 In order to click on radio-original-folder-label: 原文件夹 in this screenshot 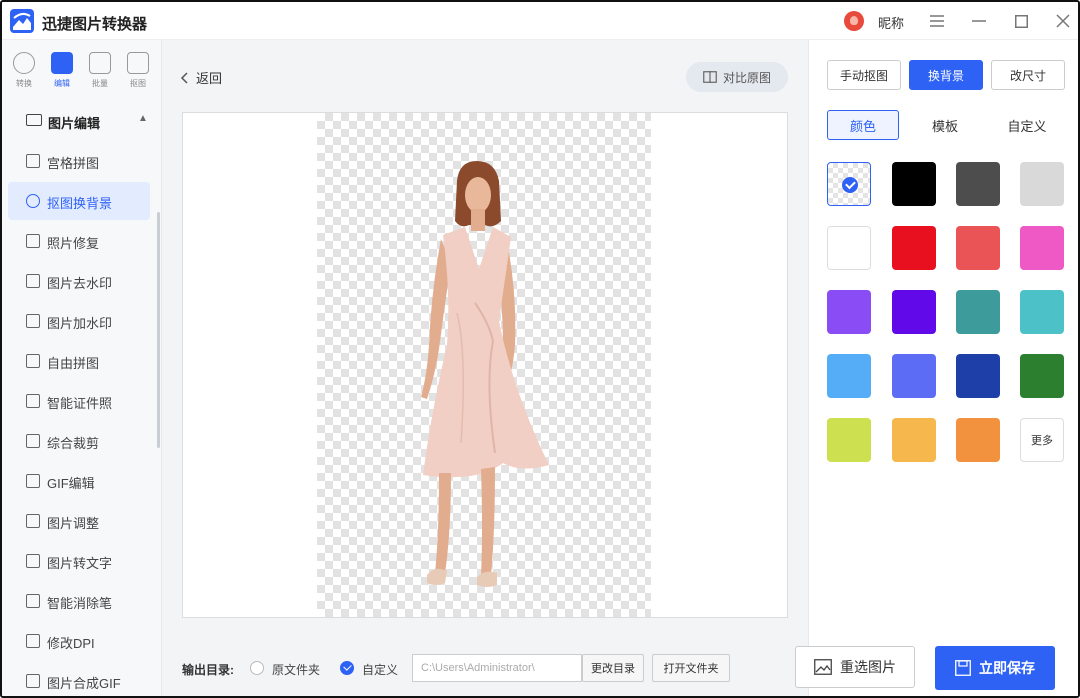, I will do `click(296, 669)`.